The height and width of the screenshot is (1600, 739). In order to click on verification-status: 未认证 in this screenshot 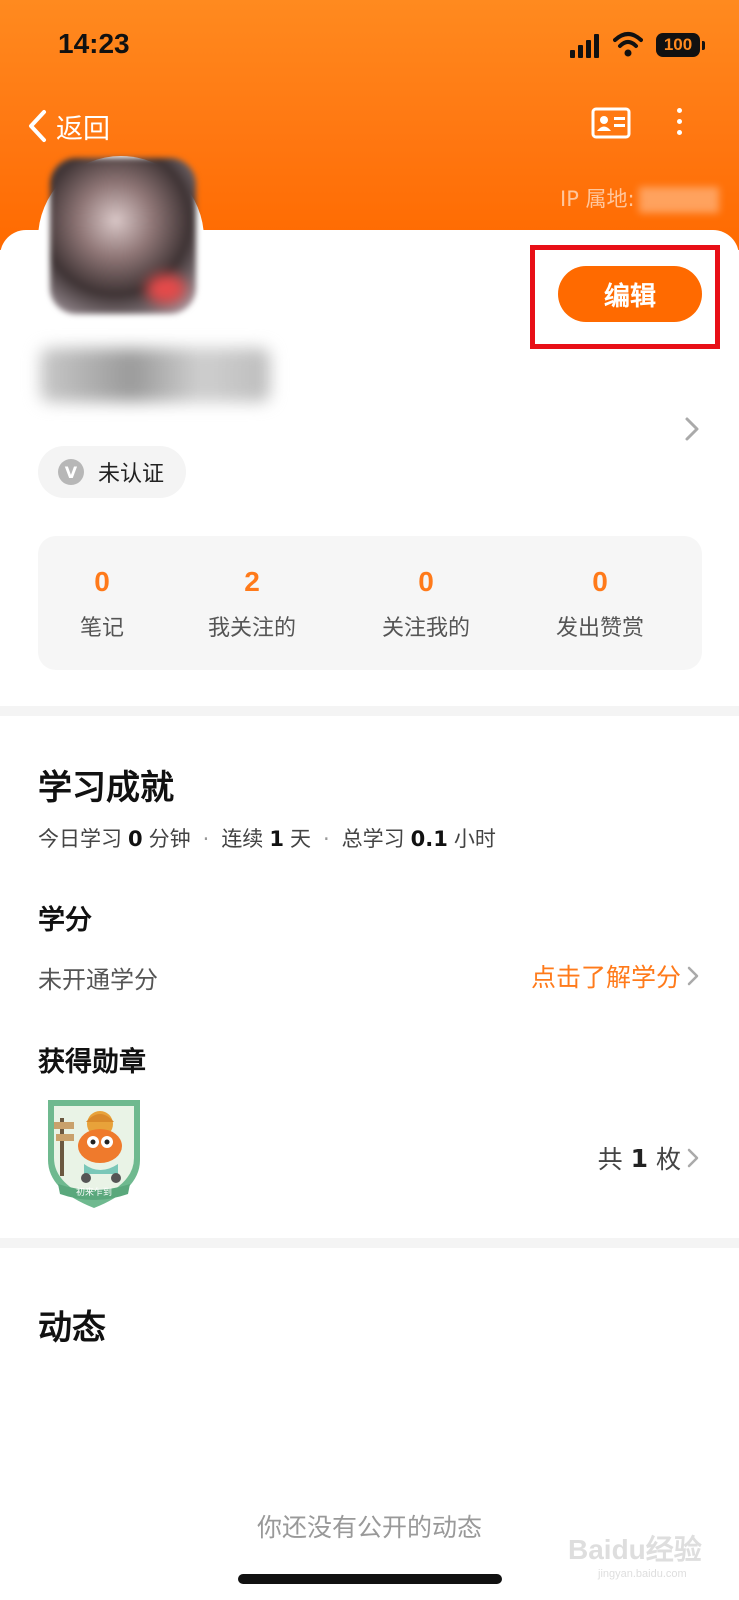, I will do `click(131, 474)`.